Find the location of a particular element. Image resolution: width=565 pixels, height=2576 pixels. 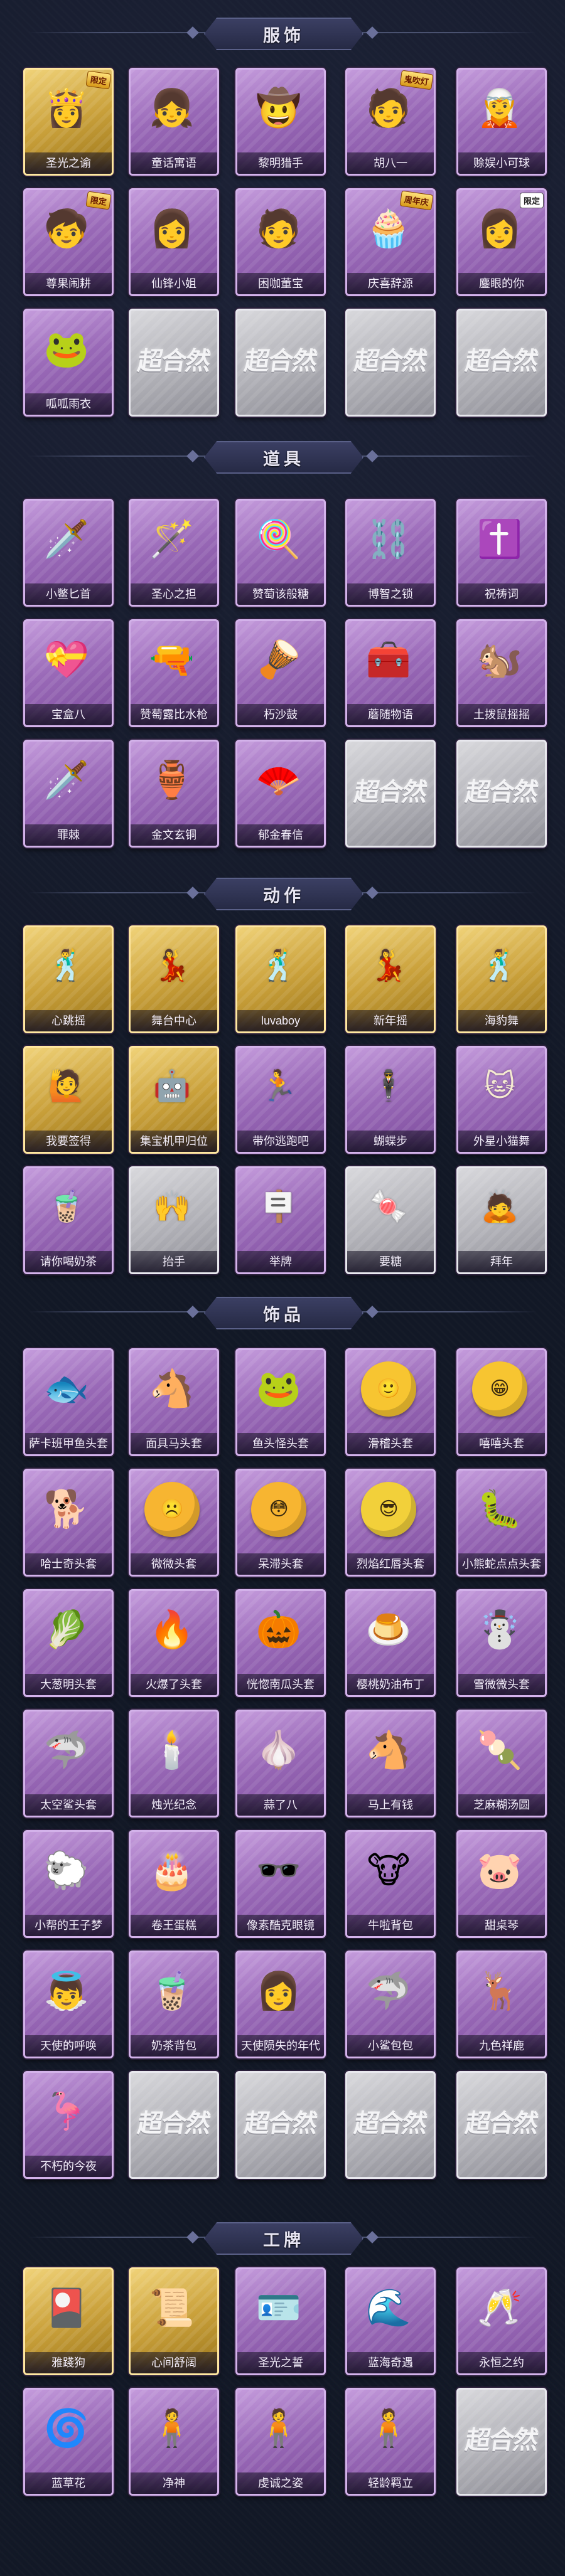

item-card: 🙂 滑稽头套 is located at coordinates (390, 1402).